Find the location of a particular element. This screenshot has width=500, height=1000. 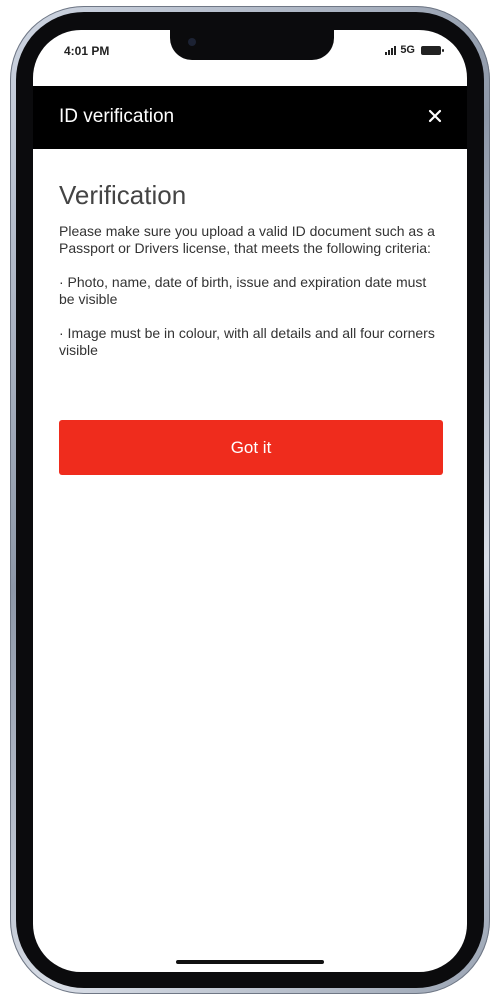

modal-header: ID verification is located at coordinates (250, 117).